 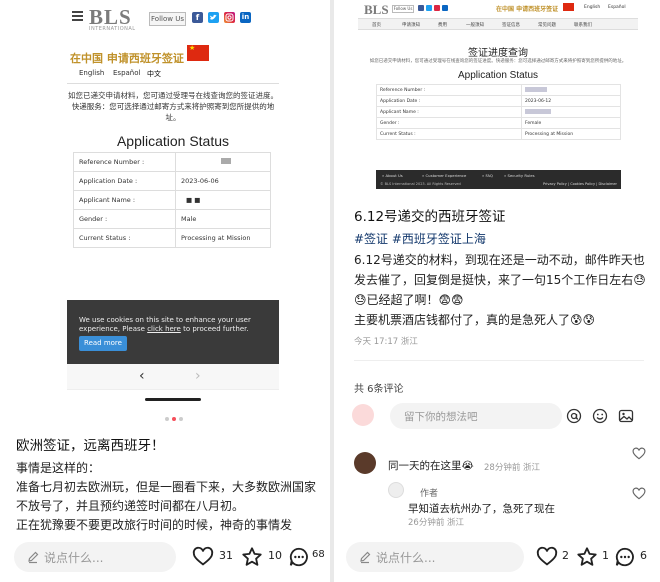 What do you see at coordinates (379, 389) in the screenshot?
I see `comment-count-label: 共 6条评论` at bounding box center [379, 389].